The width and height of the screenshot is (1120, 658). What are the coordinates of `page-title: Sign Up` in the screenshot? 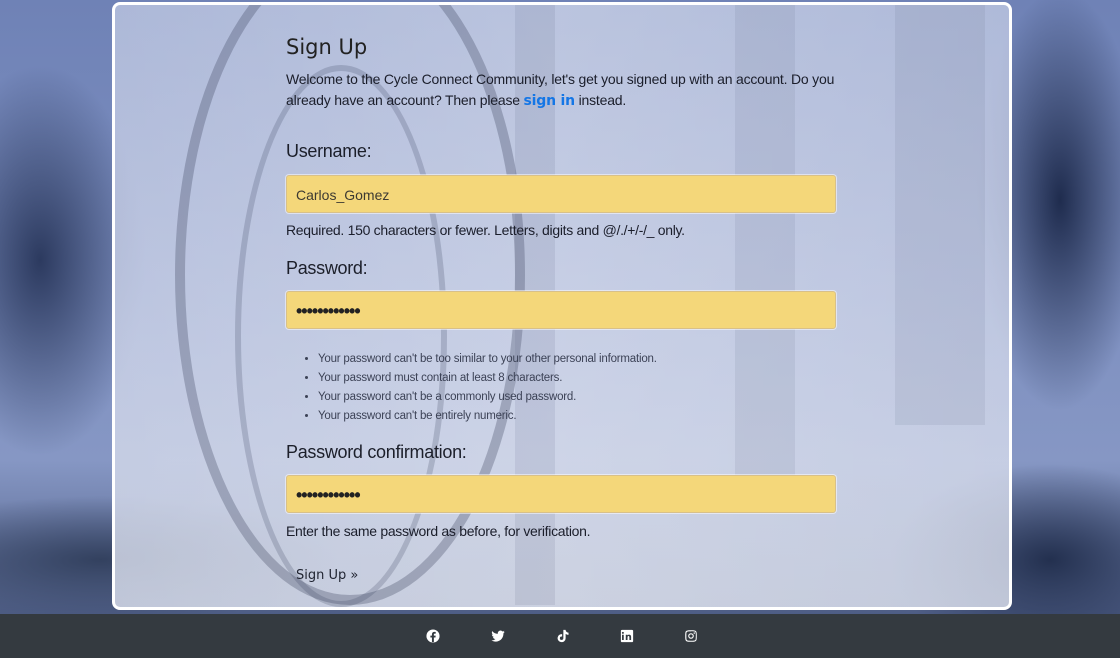 It's located at (327, 47).